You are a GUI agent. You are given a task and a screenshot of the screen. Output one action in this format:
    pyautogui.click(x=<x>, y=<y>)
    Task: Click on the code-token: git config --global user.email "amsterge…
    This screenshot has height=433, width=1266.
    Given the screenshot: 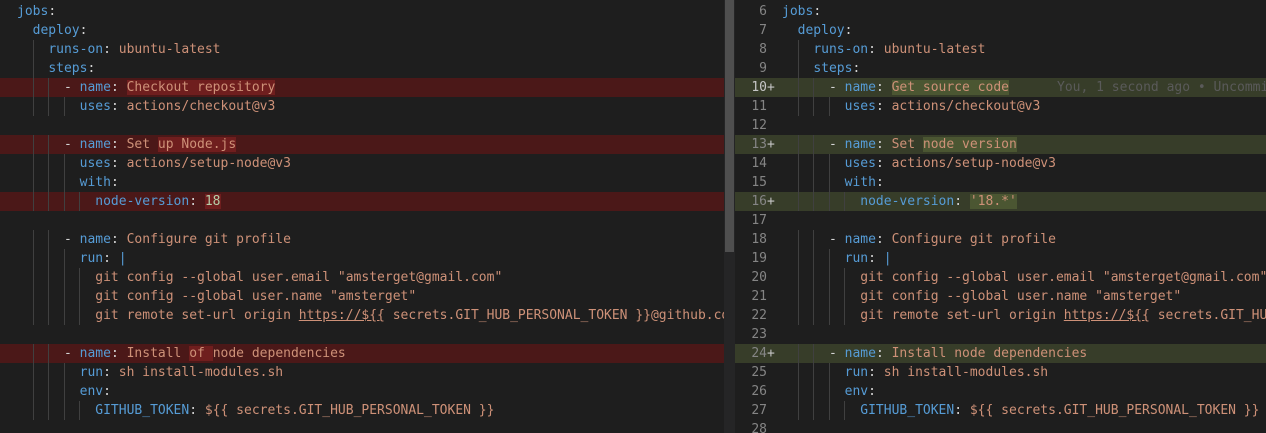 What is the action you would take?
    pyautogui.click(x=1063, y=277)
    